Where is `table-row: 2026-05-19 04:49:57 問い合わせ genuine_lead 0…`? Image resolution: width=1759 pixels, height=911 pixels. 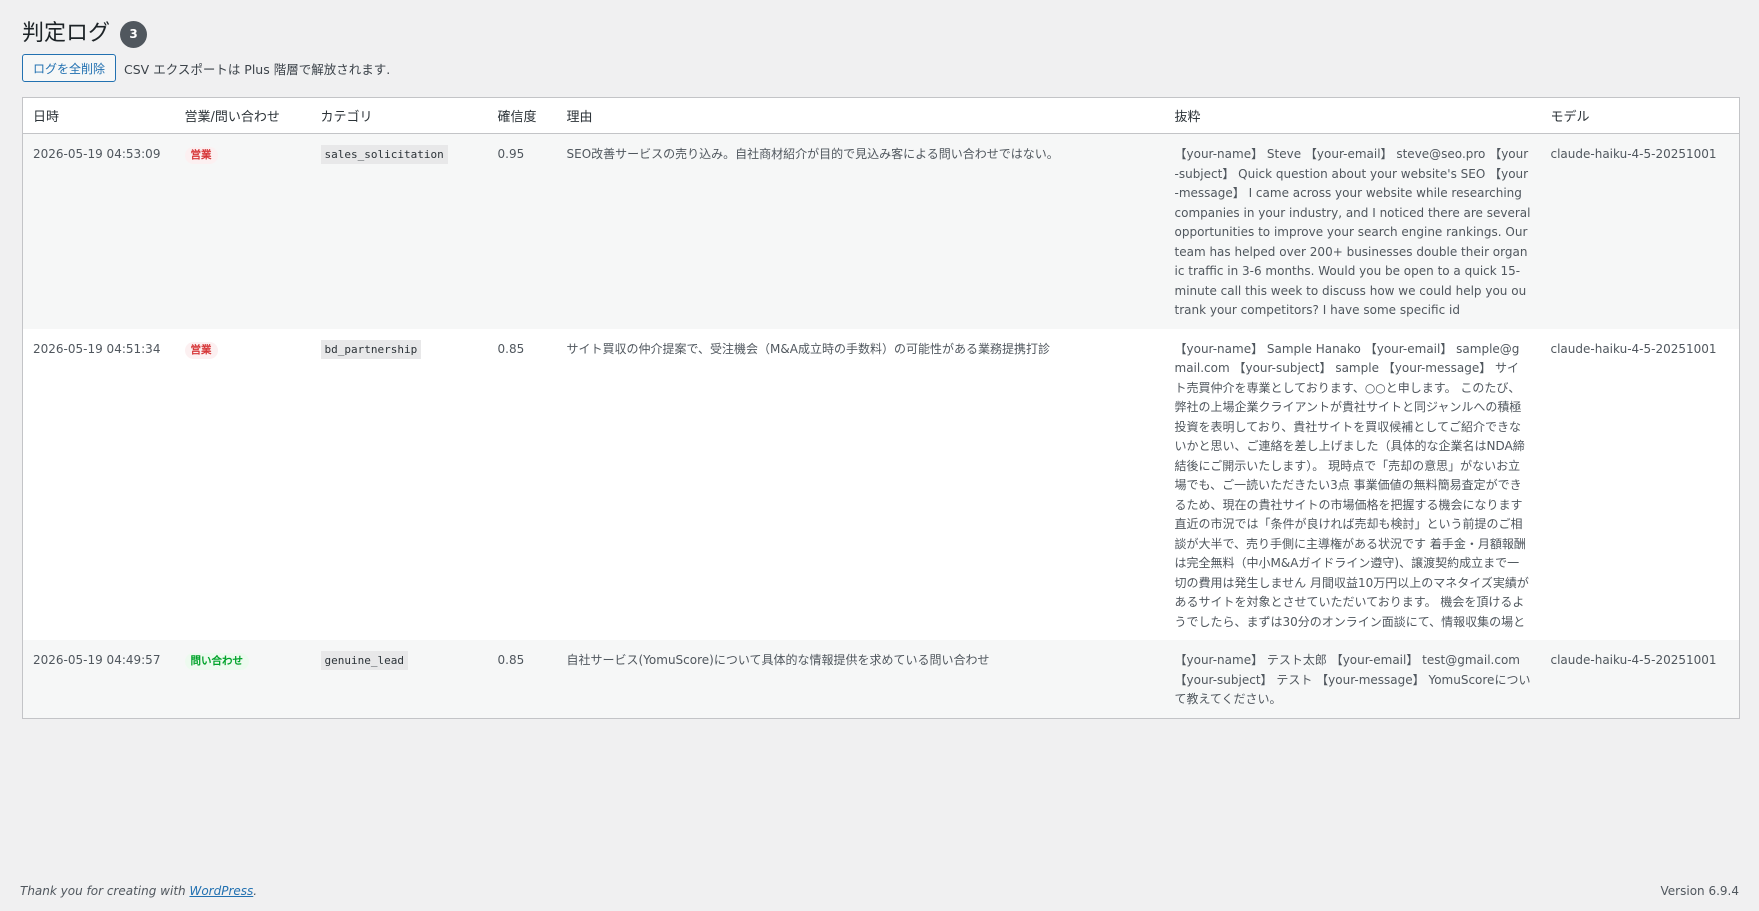 table-row: 2026-05-19 04:49:57 問い合わせ genuine_lead 0… is located at coordinates (881, 679).